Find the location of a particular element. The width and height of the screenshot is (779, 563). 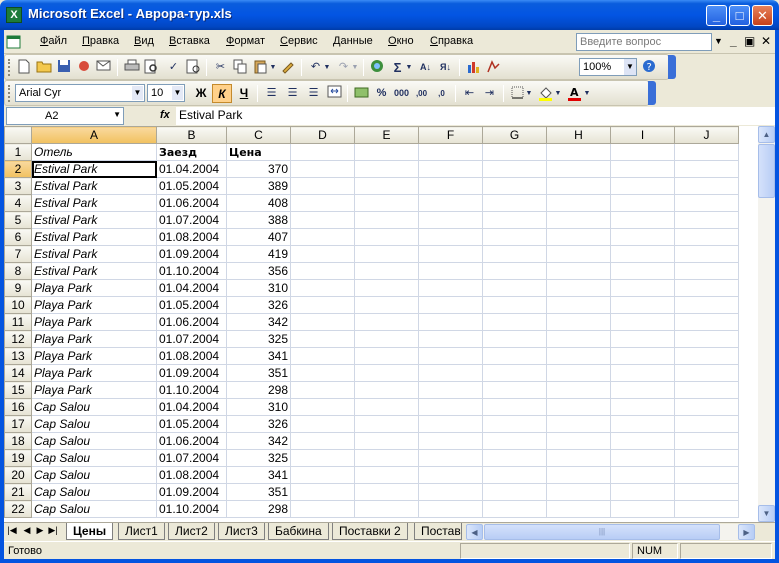

toolbar-grip is located at coordinates (9, 93).